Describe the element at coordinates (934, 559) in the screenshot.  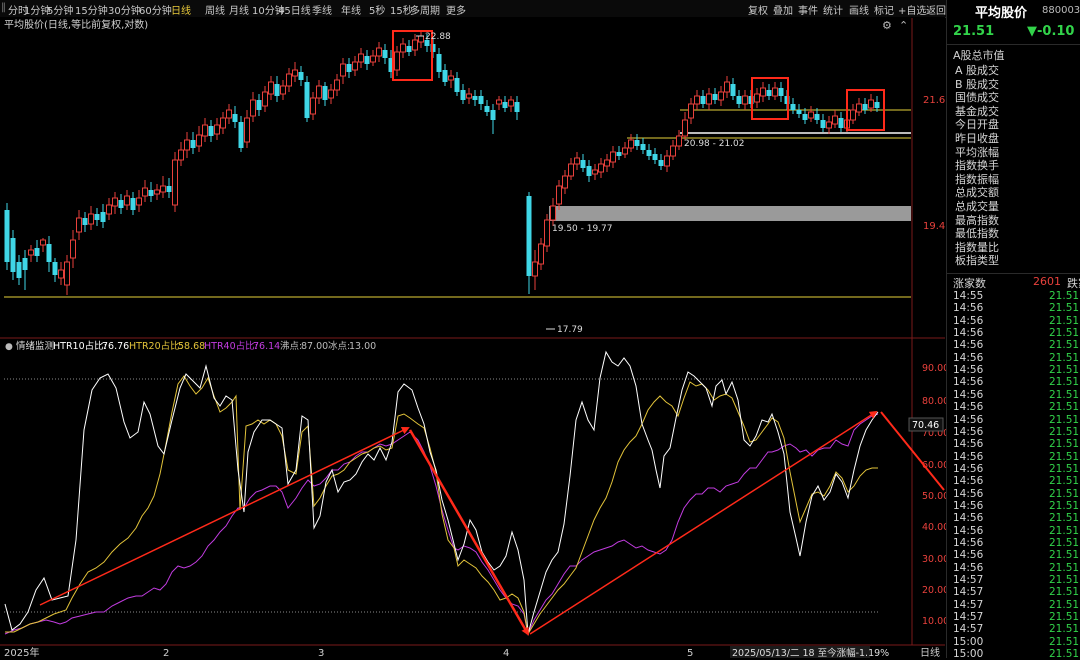
I see `indicator-y-label: 30.00` at that location.